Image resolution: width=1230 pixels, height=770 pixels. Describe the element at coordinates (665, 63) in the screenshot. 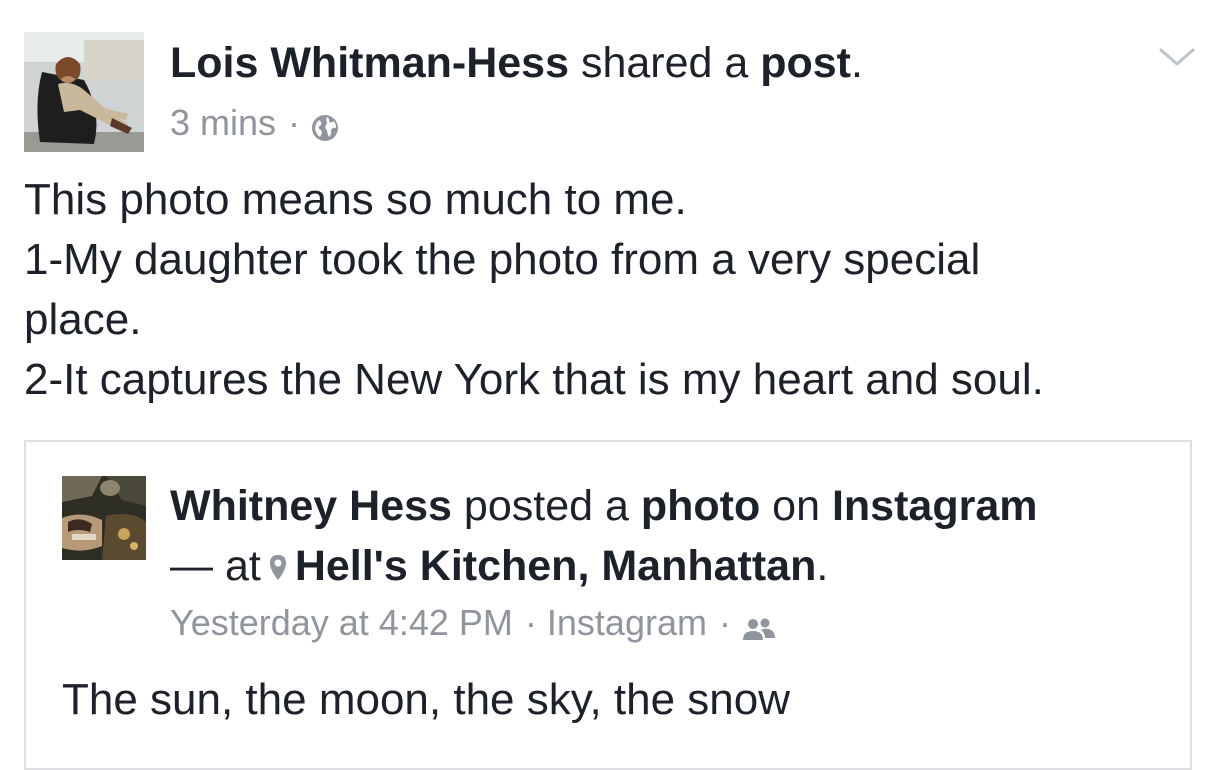

I see `action-text: shared a` at that location.